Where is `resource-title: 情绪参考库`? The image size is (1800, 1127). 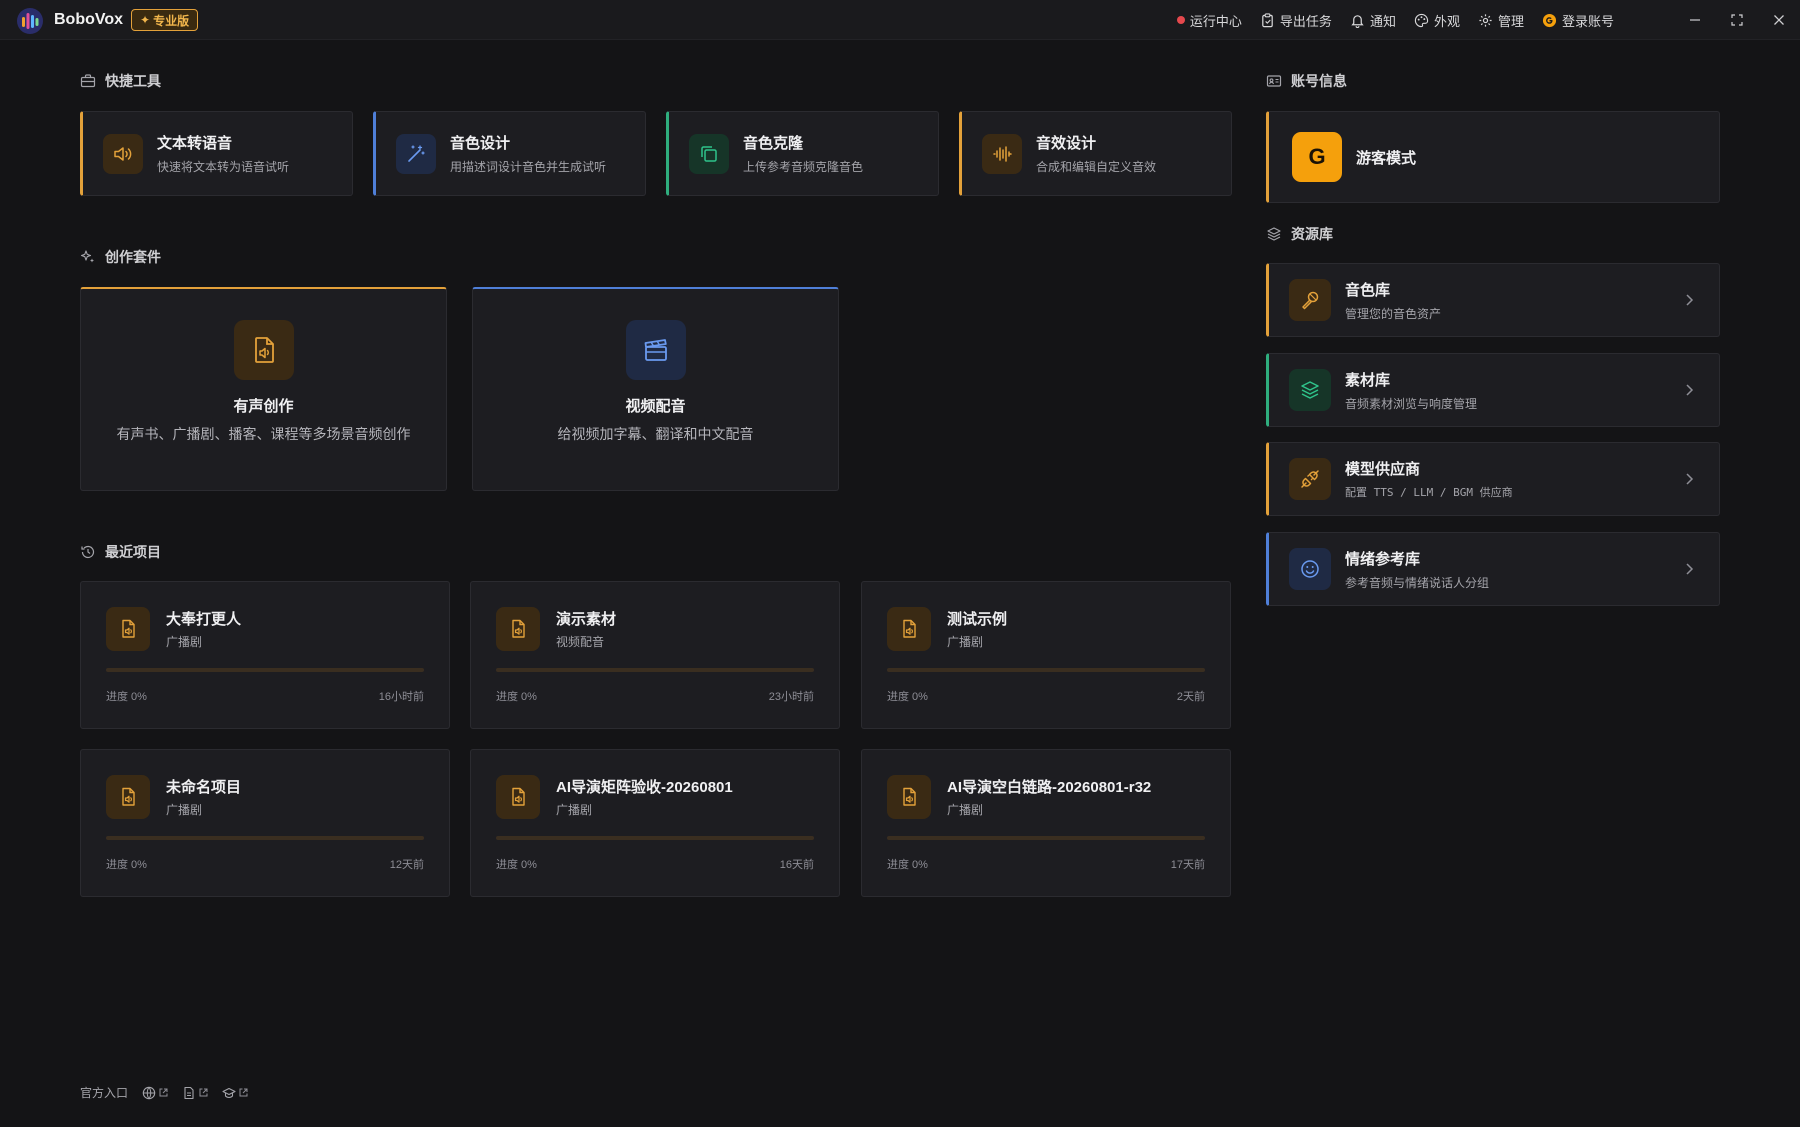
resource-title: 情绪参考库 is located at coordinates (1383, 559).